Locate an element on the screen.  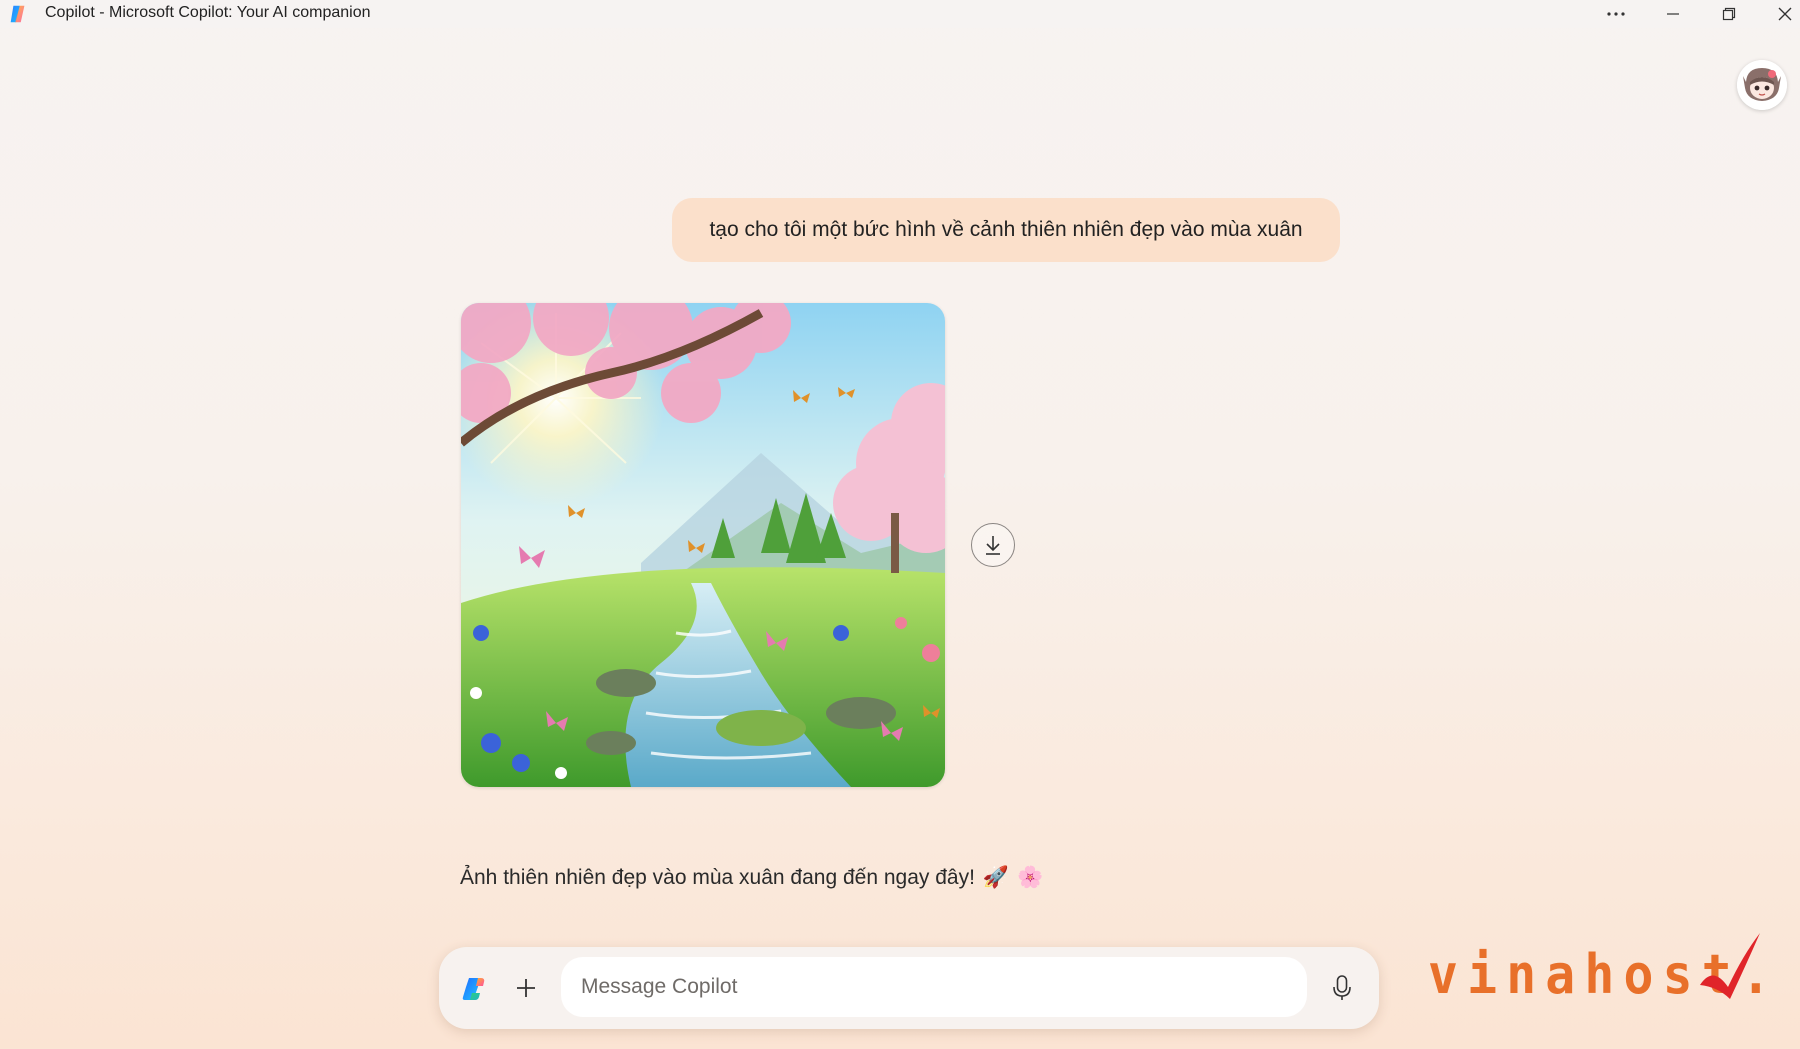
plus-icon is located at coordinates (526, 988).